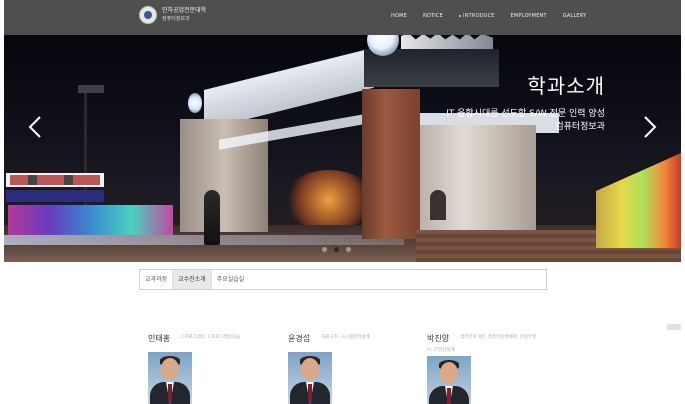  Describe the element at coordinates (566, 86) in the screenshot. I see `hero-title: 학과소개` at that location.